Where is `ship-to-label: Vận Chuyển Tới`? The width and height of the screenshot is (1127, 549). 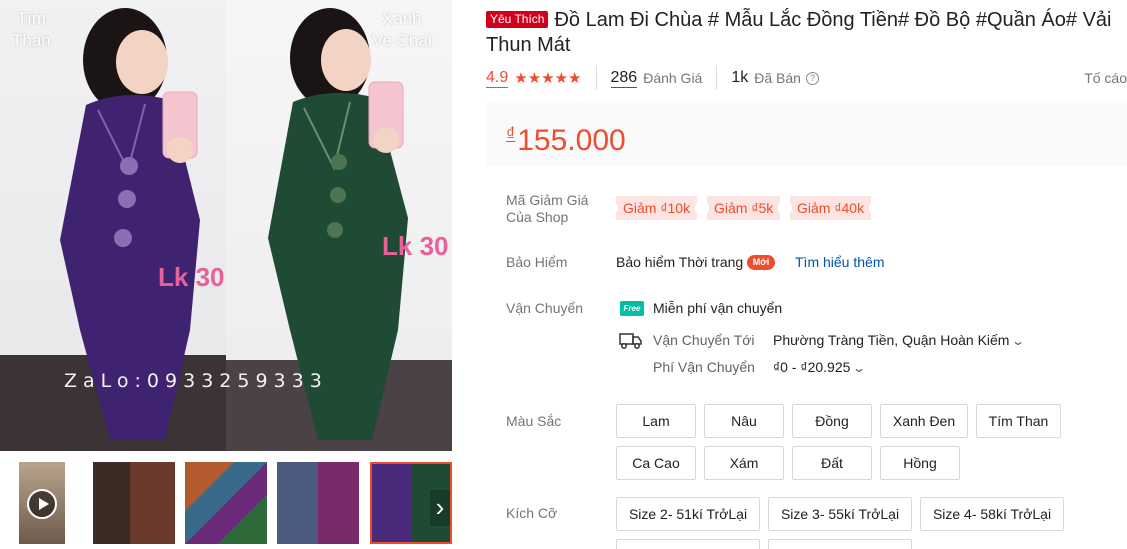 ship-to-label: Vận Chuyển Tới is located at coordinates (704, 340).